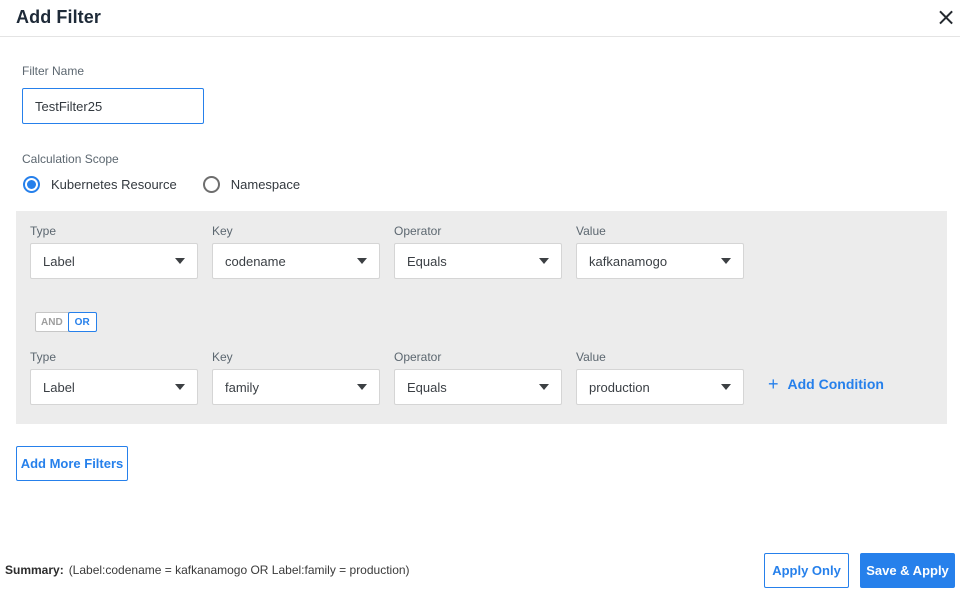 The width and height of the screenshot is (960, 595). I want to click on add-condition-link: + Add Condition, so click(826, 384).